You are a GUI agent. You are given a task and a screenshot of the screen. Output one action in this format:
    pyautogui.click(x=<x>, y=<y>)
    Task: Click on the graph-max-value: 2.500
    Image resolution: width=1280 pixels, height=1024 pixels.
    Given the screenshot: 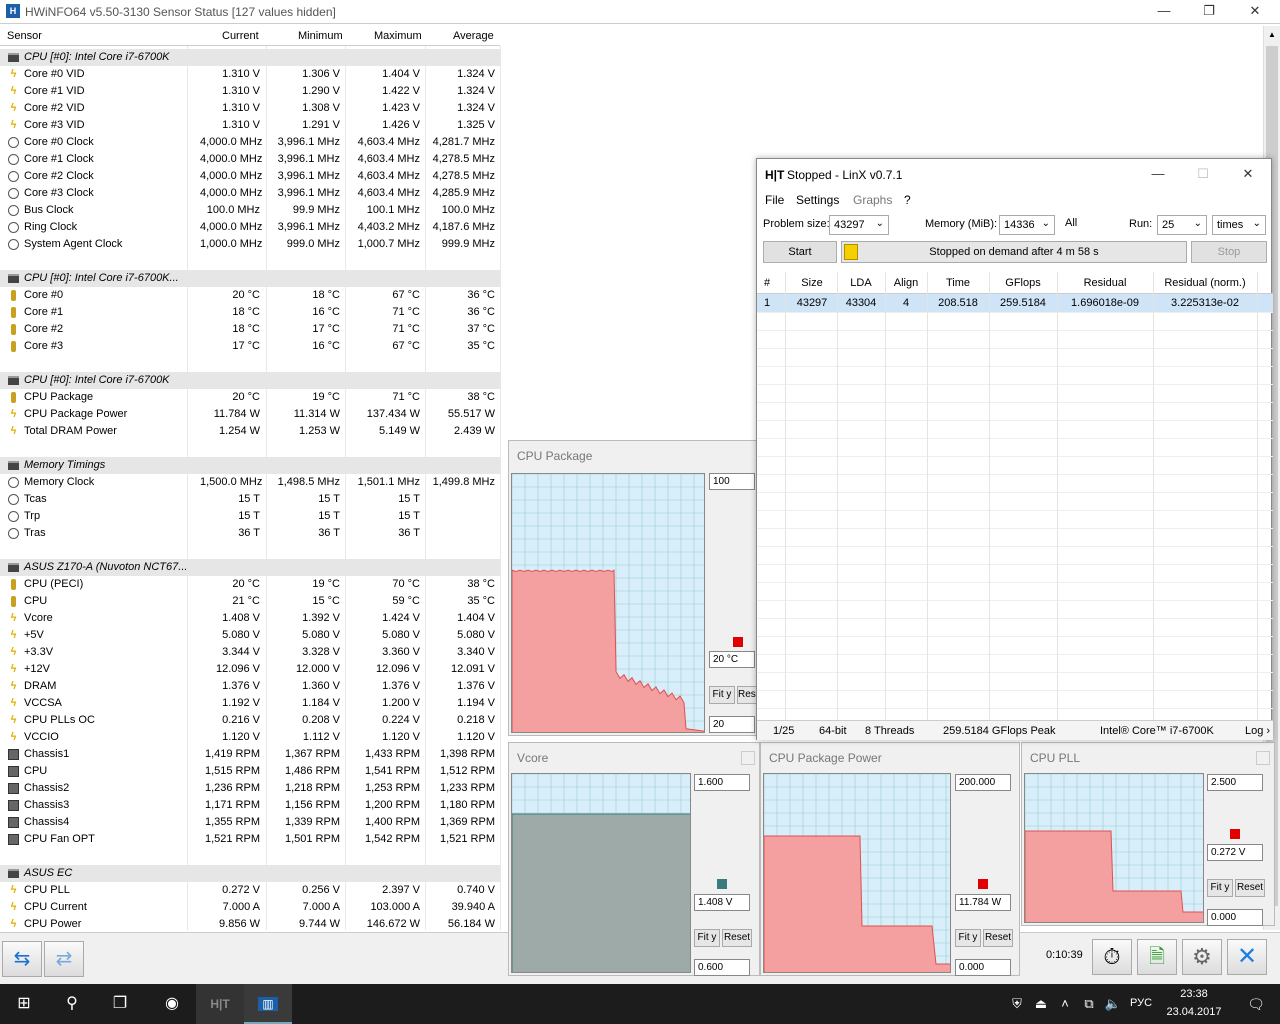 What is the action you would take?
    pyautogui.click(x=1235, y=782)
    